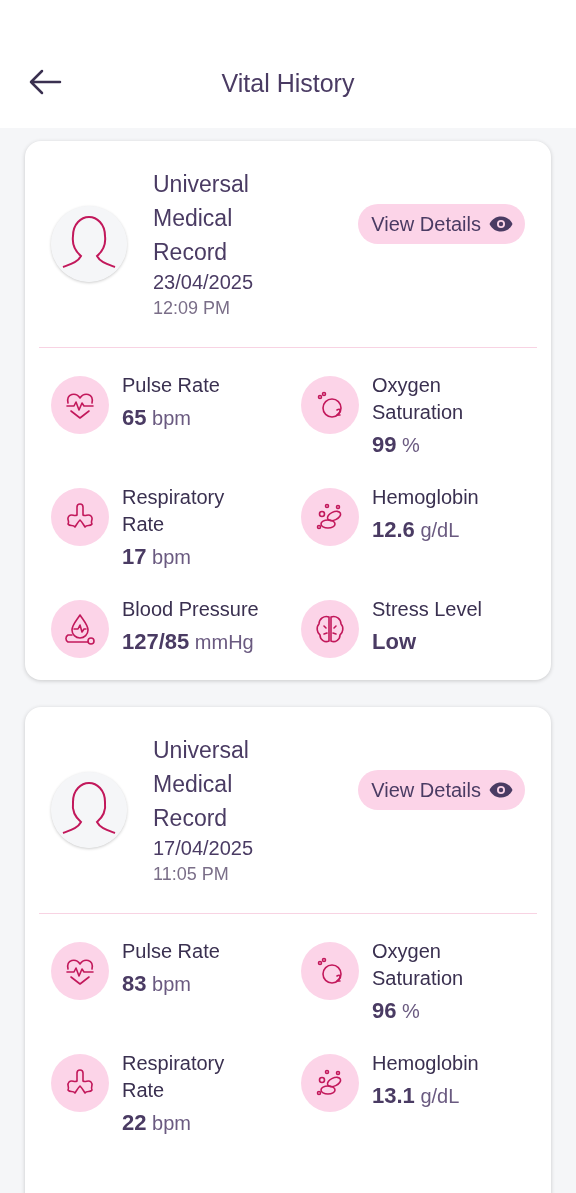  Describe the element at coordinates (416, 1096) in the screenshot. I see `vital-value: 13.1 g/dL` at that location.